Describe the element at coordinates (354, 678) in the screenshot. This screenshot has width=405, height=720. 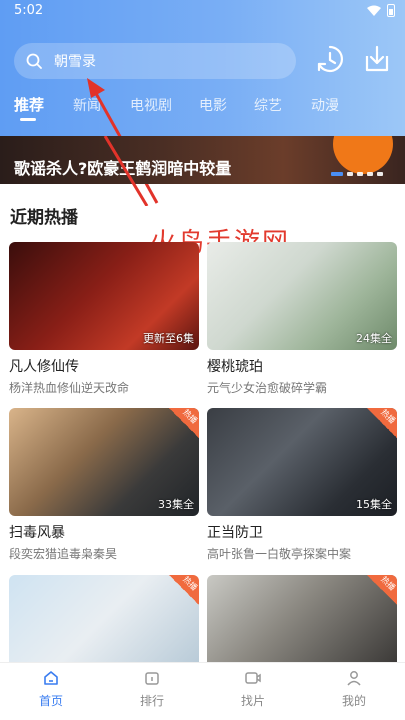
I see `user-icon` at that location.